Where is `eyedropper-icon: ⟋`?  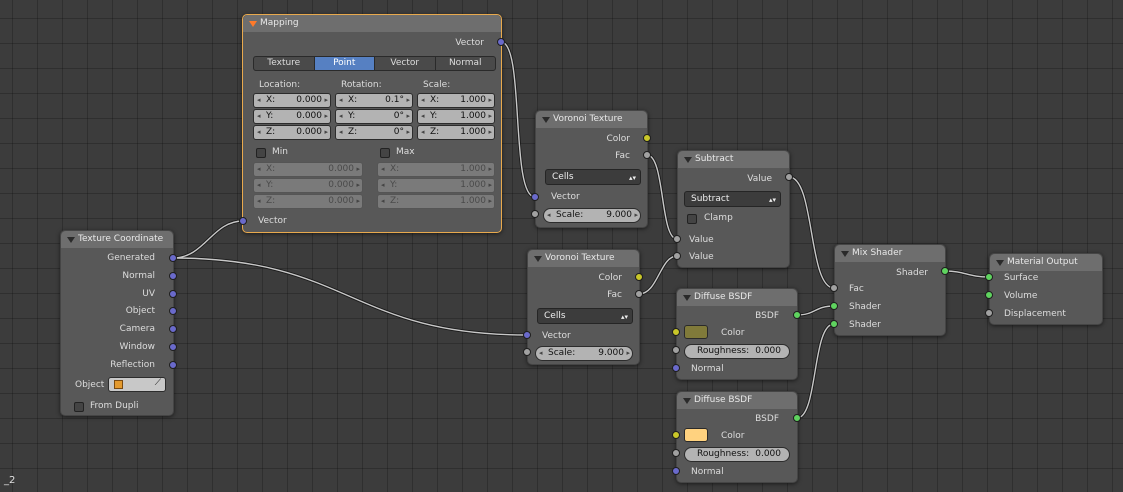 eyedropper-icon: ⟋ is located at coordinates (158, 383).